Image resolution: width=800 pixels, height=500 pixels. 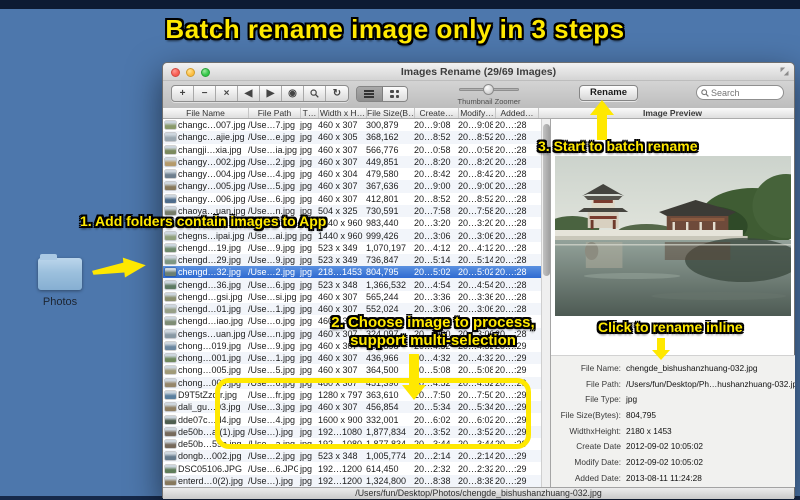 I want to click on add-button: +, so click(x=183, y=93).